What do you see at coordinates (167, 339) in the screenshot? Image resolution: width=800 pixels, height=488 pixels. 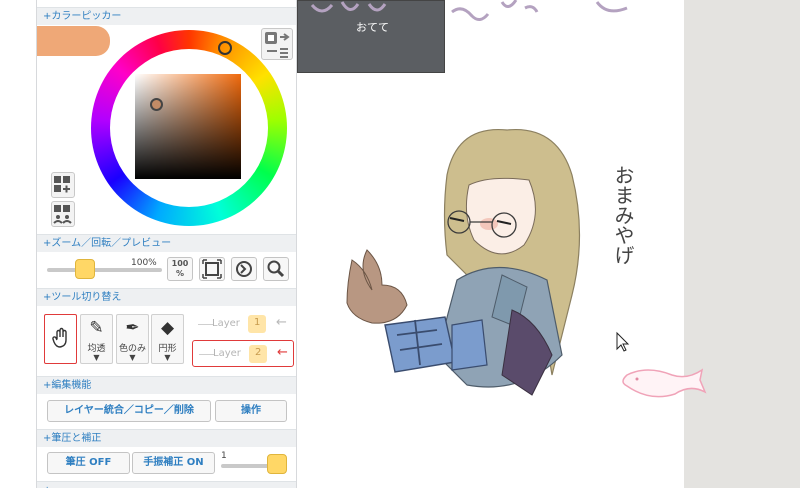 I see `tool-eraser: ◆ 円形 ▼` at bounding box center [167, 339].